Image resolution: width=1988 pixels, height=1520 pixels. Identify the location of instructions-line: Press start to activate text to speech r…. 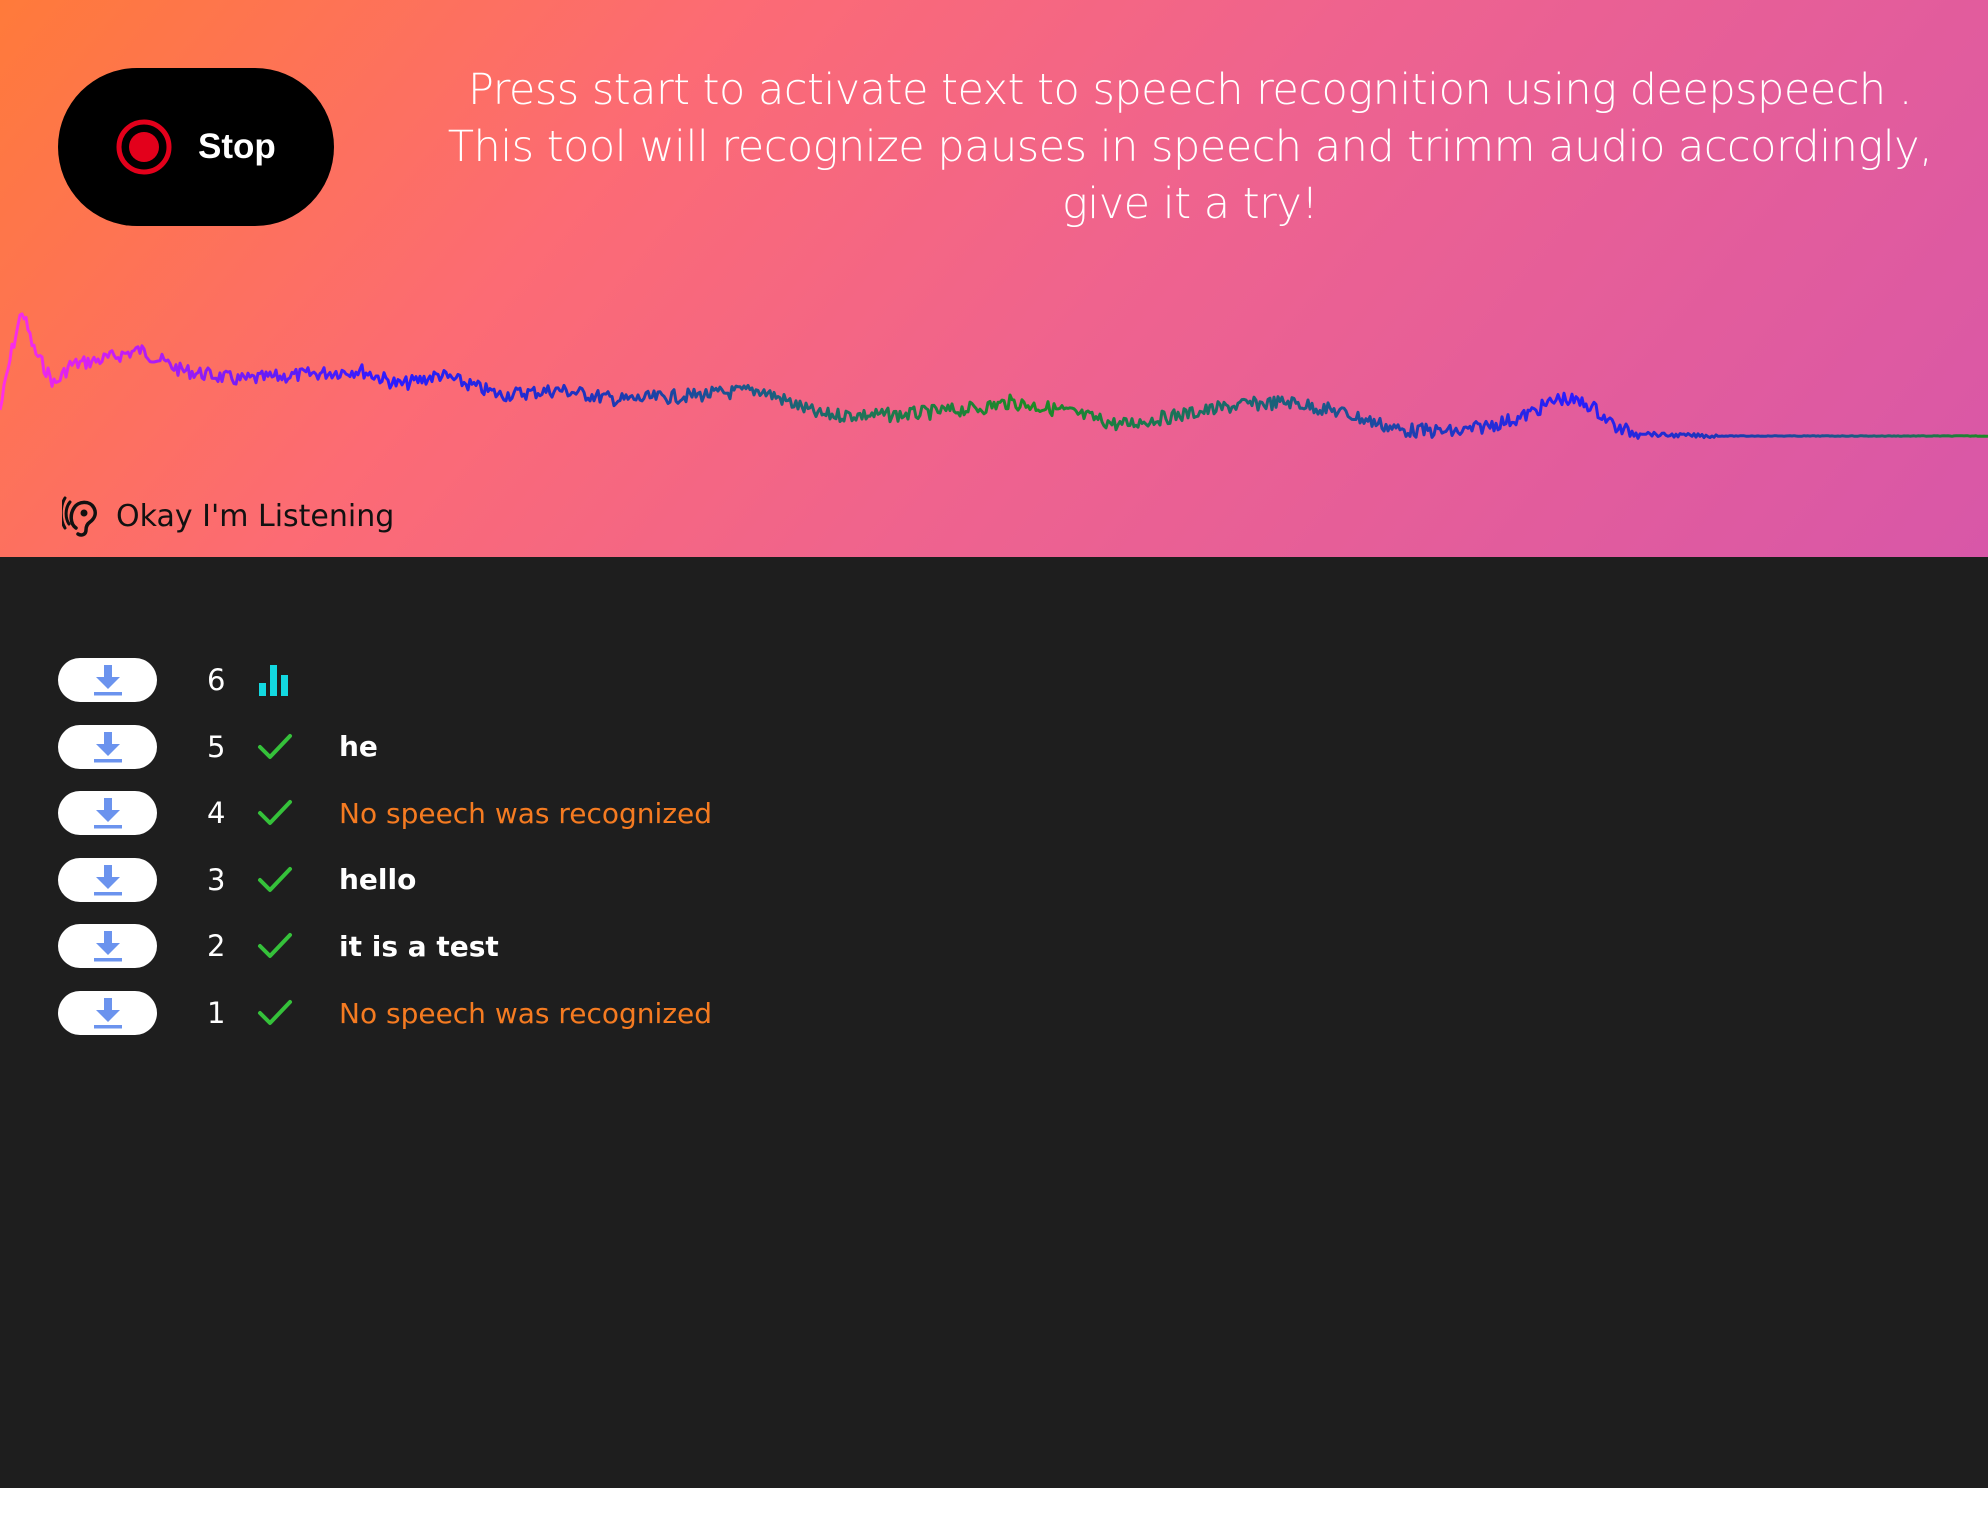
(1190, 90).